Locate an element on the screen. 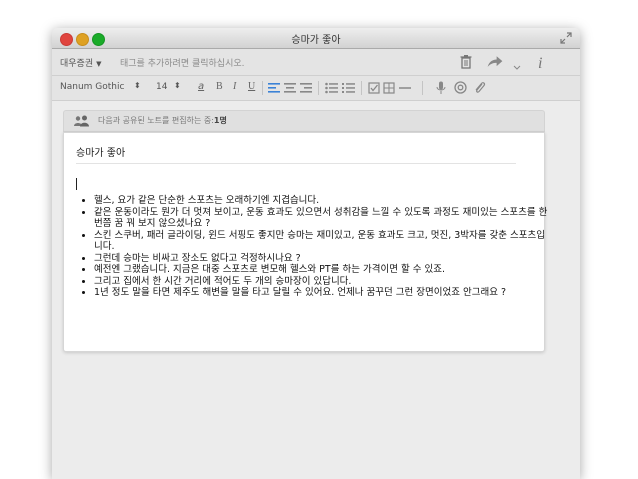 The width and height of the screenshot is (638, 479). horizontal-rule-icon is located at coordinates (405, 88).